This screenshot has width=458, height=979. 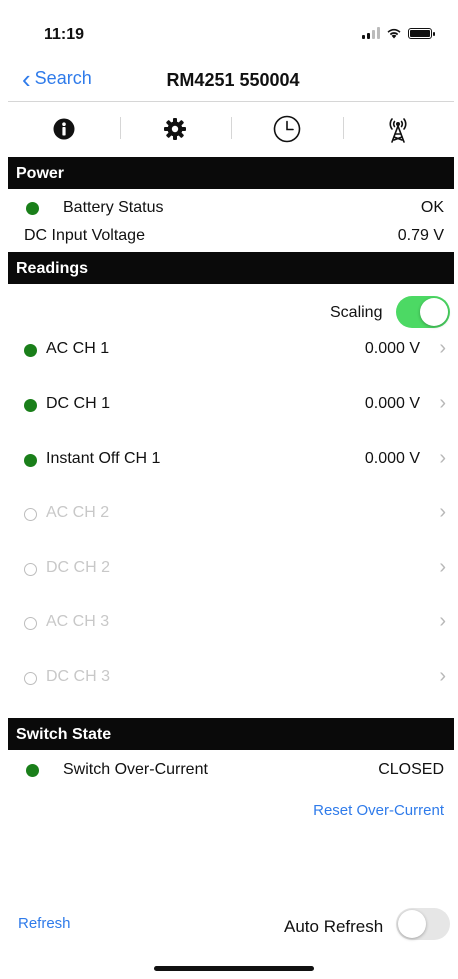 I want to click on tab-bar, so click(x=231, y=129).